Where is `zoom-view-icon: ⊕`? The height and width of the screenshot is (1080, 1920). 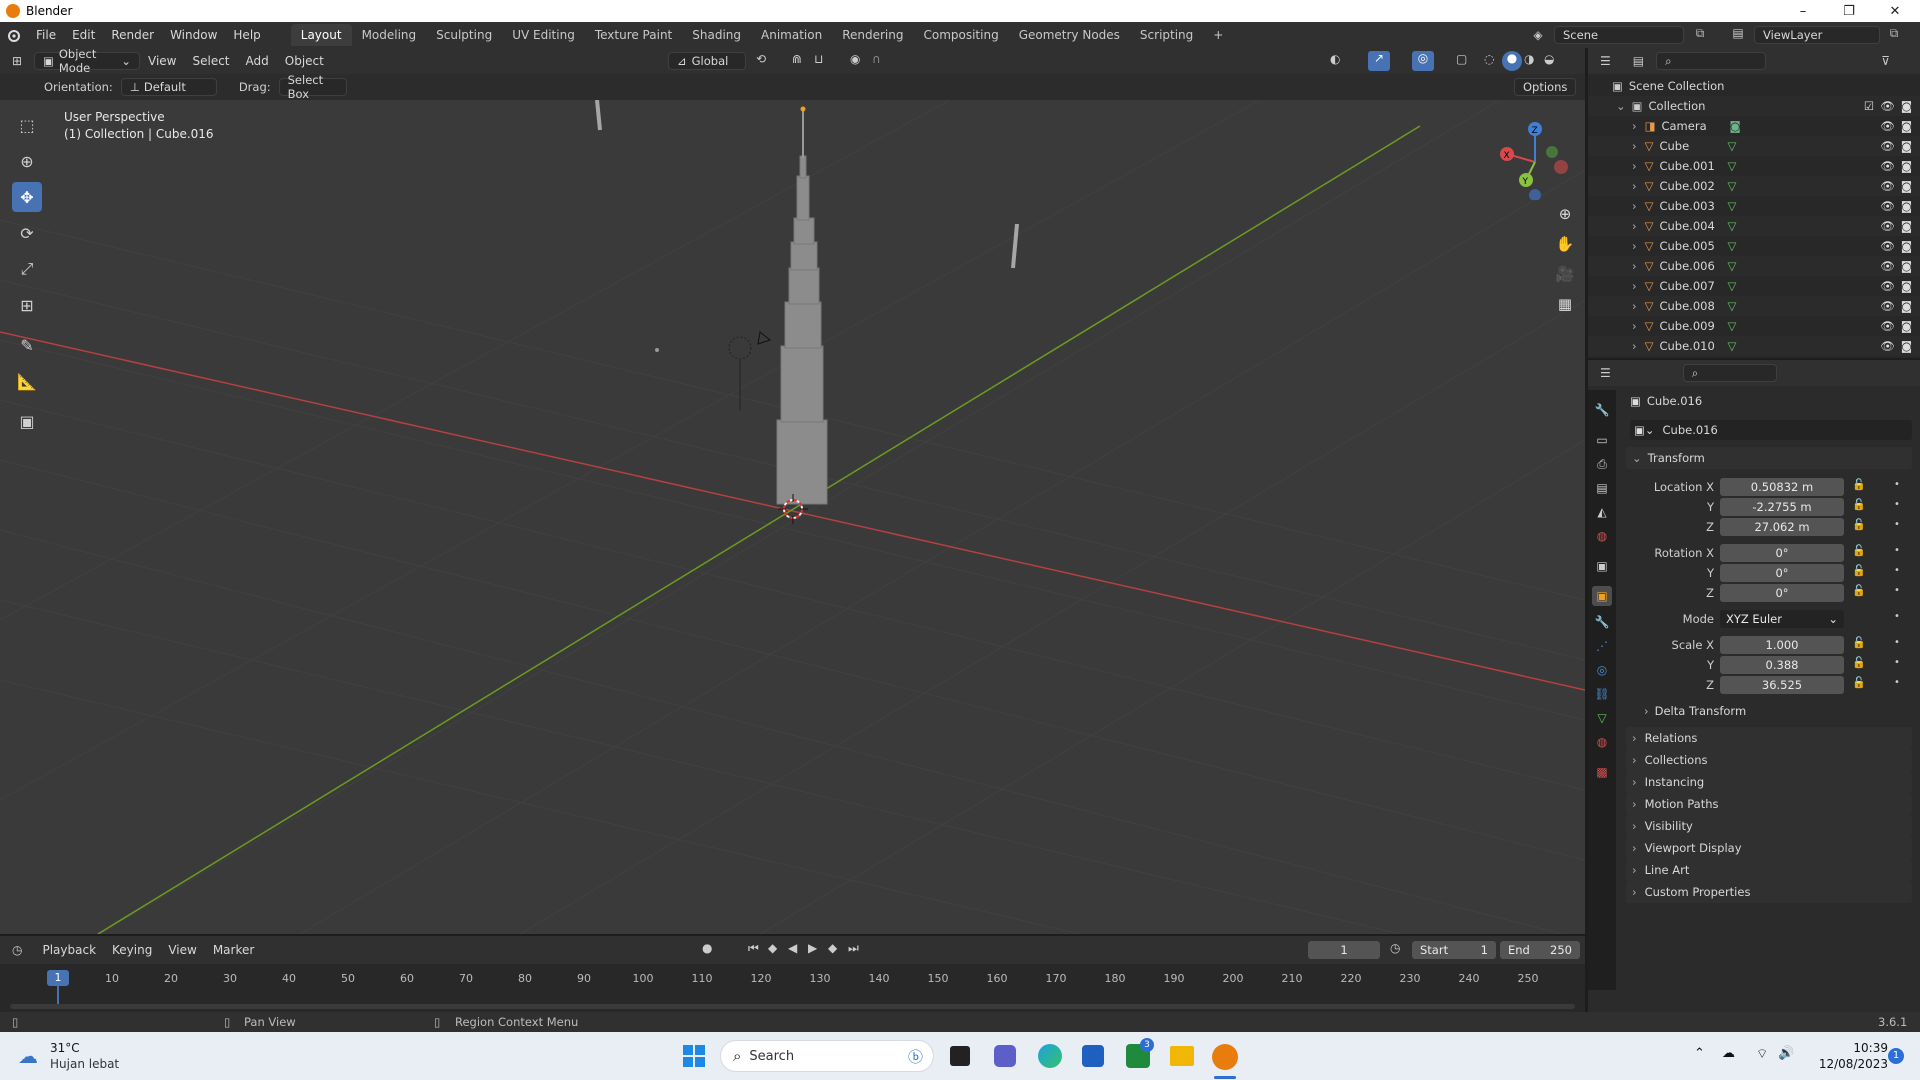
zoom-view-icon: ⊕ is located at coordinates (1565, 217).